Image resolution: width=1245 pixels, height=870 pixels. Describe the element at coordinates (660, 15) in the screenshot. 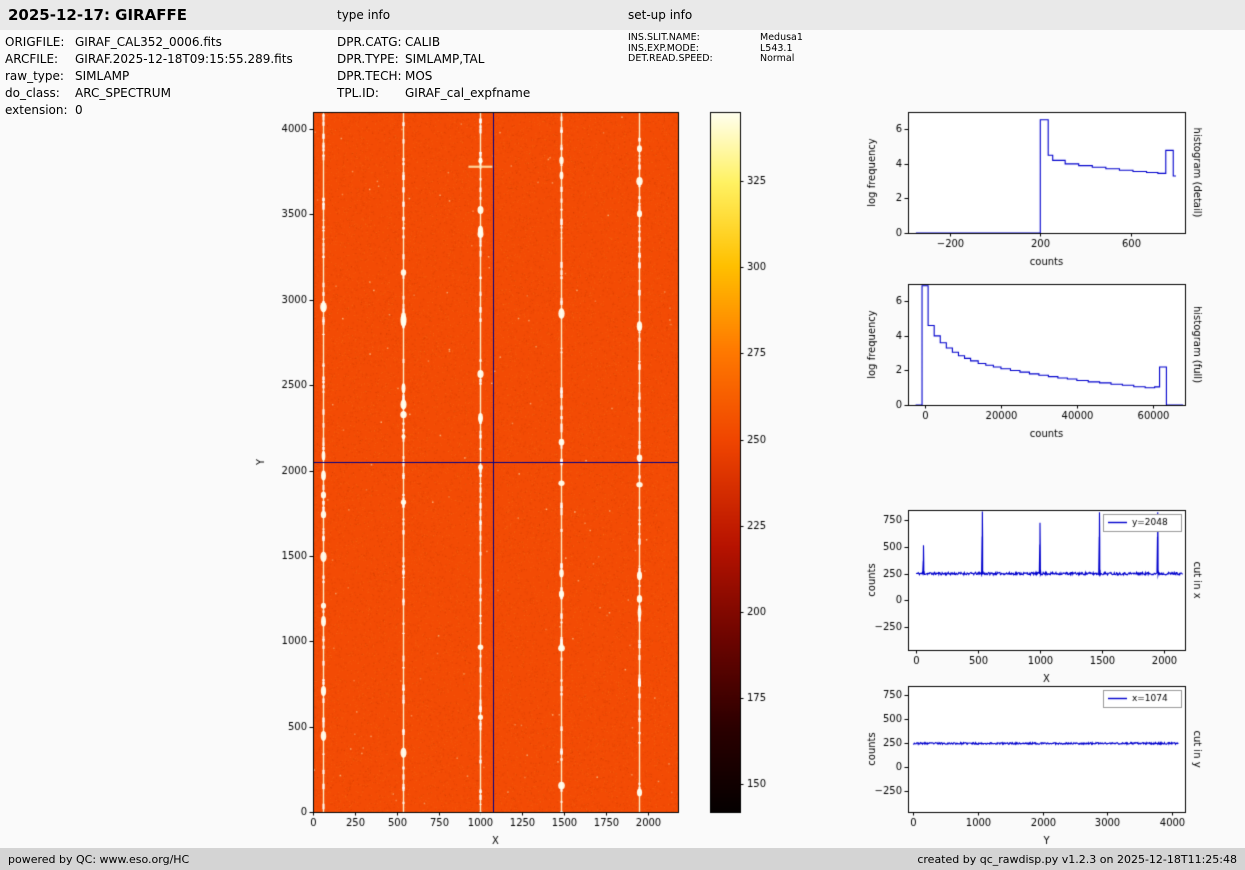

I see `setup-info-heading: set-up info` at that location.